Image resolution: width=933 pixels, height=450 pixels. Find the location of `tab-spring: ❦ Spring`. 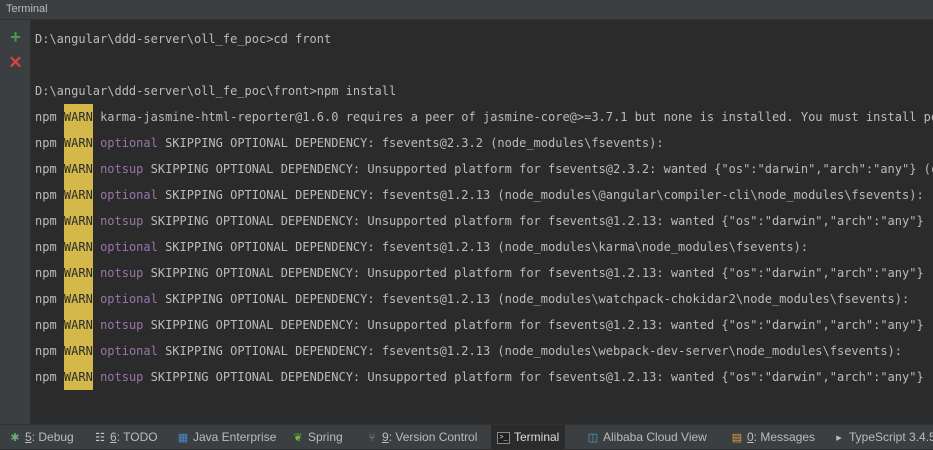

tab-spring: ❦ Spring is located at coordinates (317, 437).